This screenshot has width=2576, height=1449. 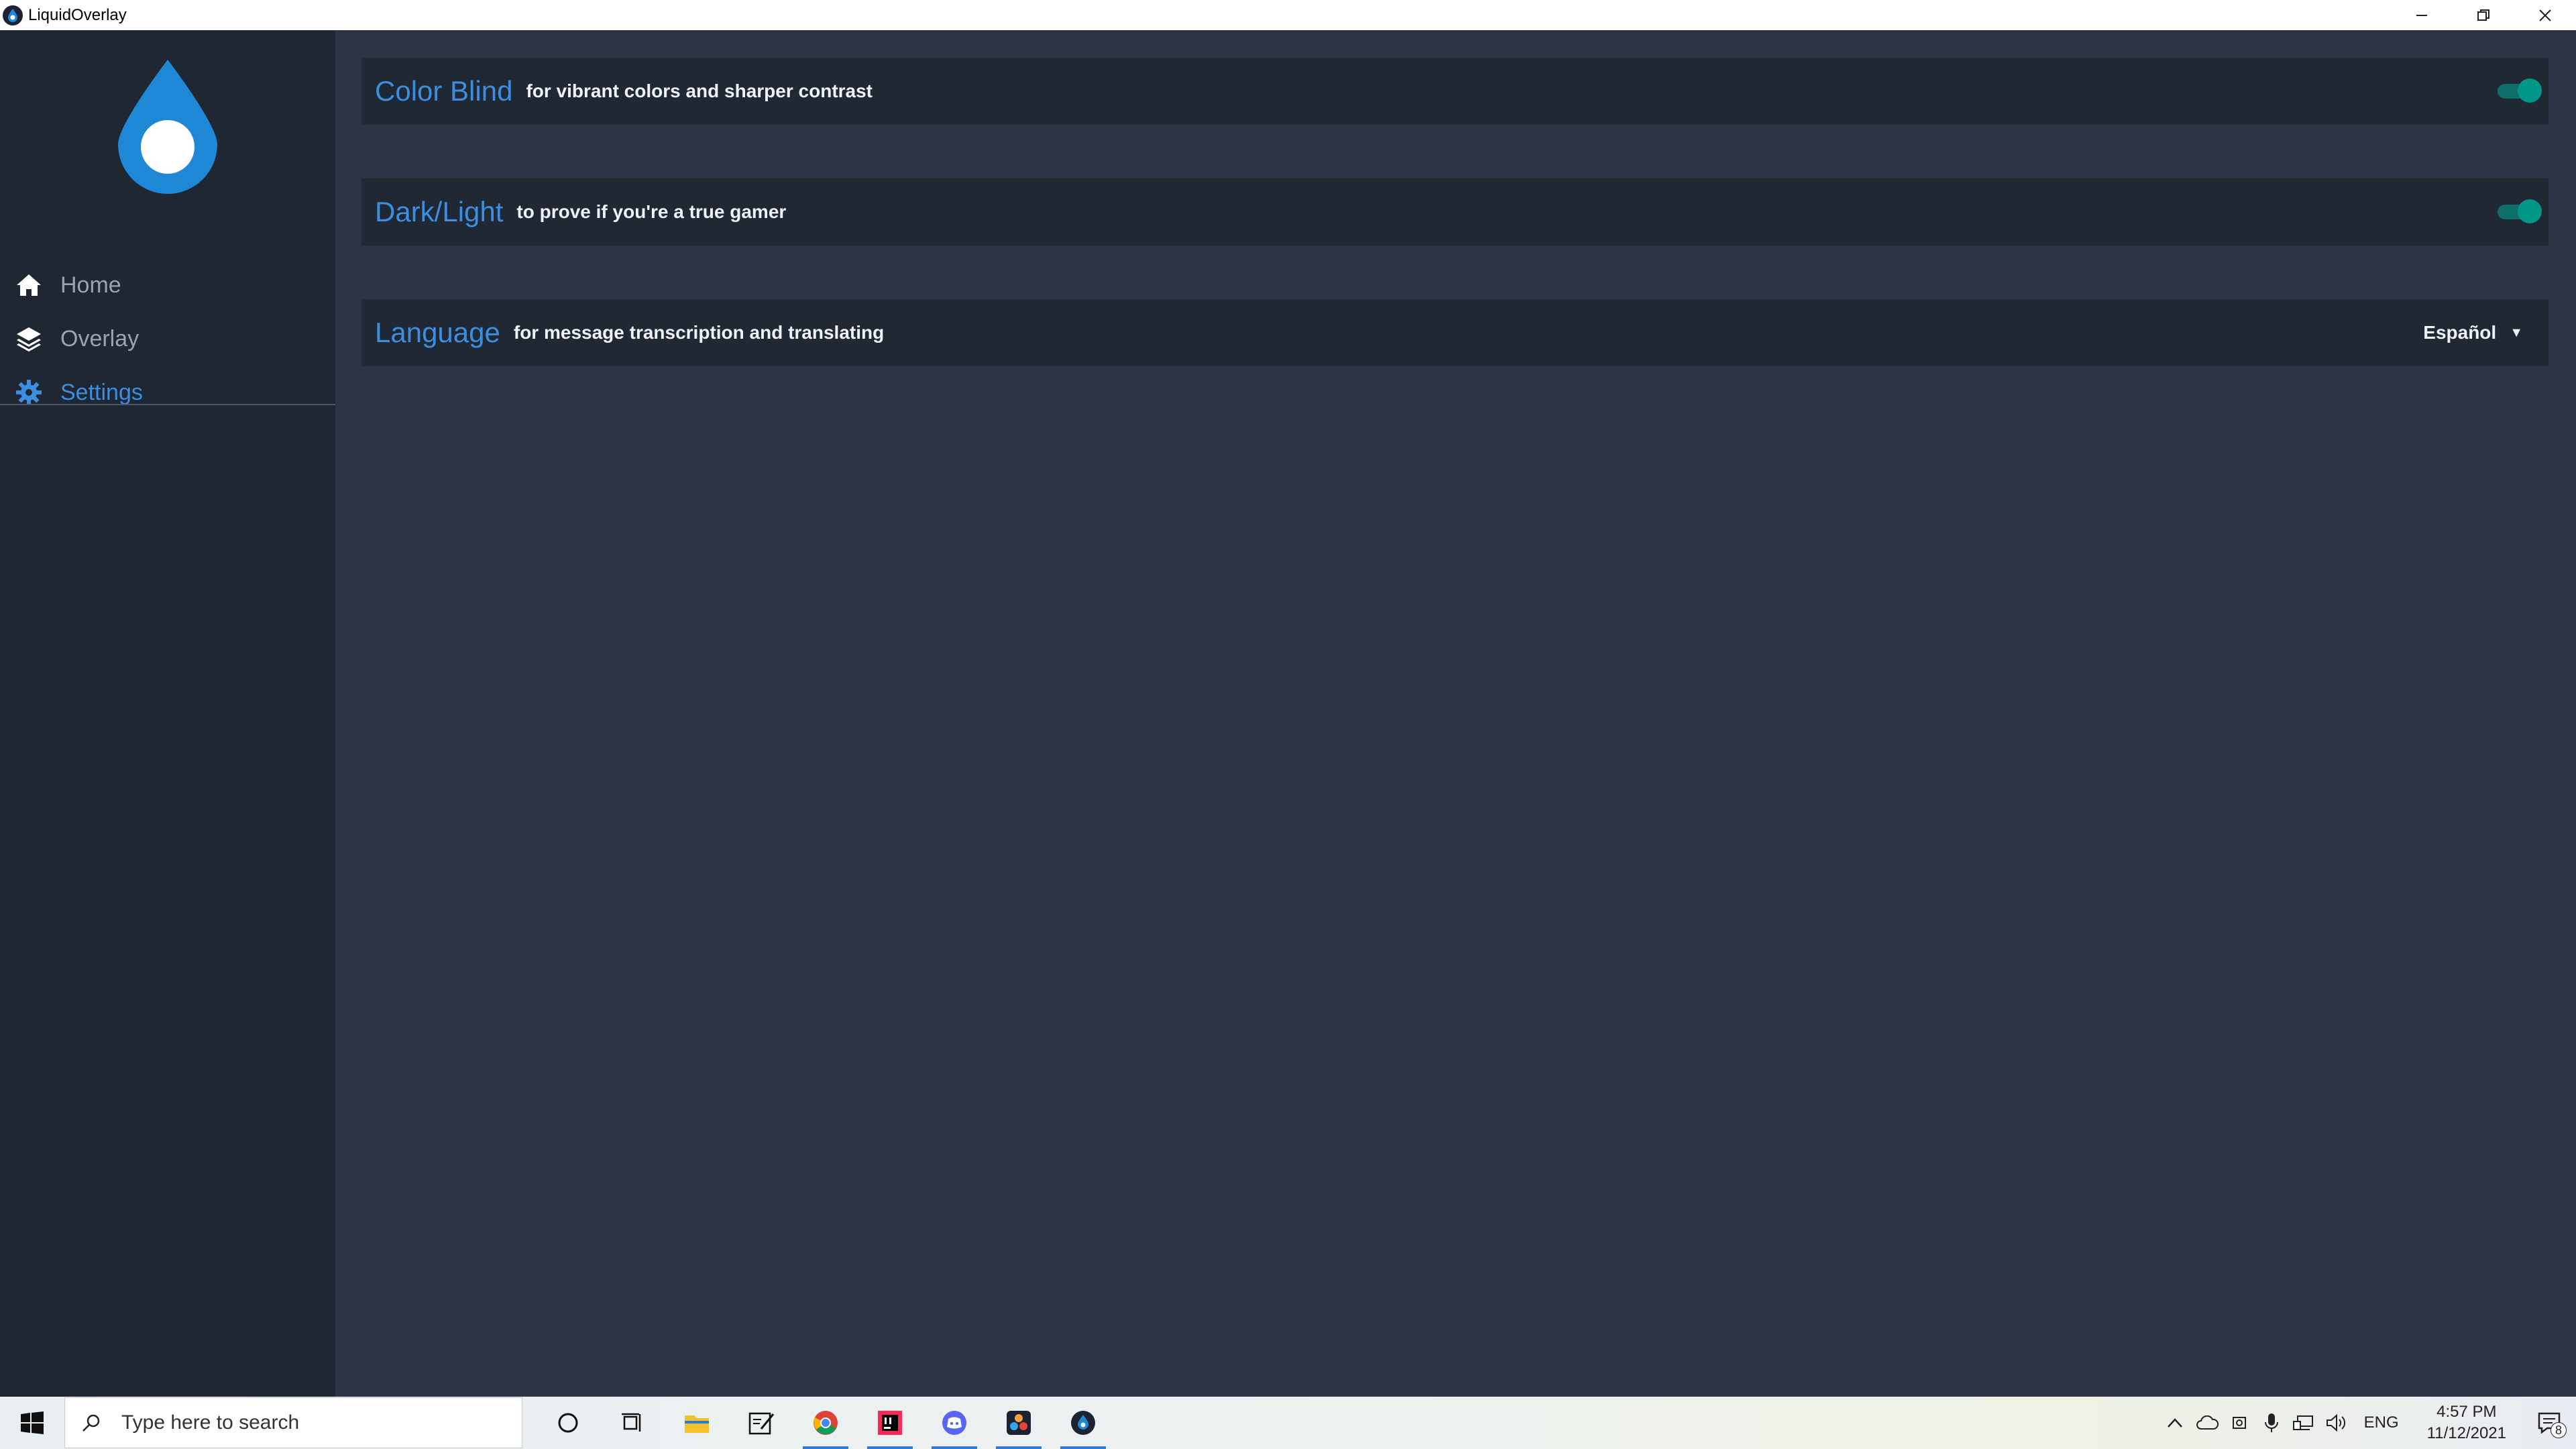 I want to click on onedrive-tray-button, so click(x=2207, y=1423).